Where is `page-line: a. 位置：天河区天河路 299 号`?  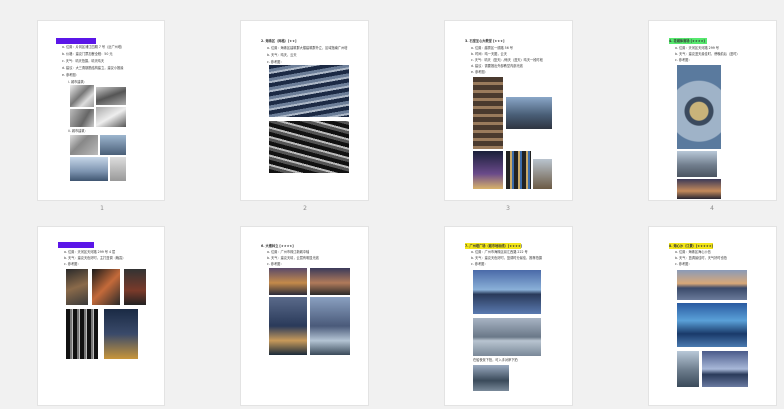
page-line: a. 位置：天河区天河路 299 号 is located at coordinates (697, 48).